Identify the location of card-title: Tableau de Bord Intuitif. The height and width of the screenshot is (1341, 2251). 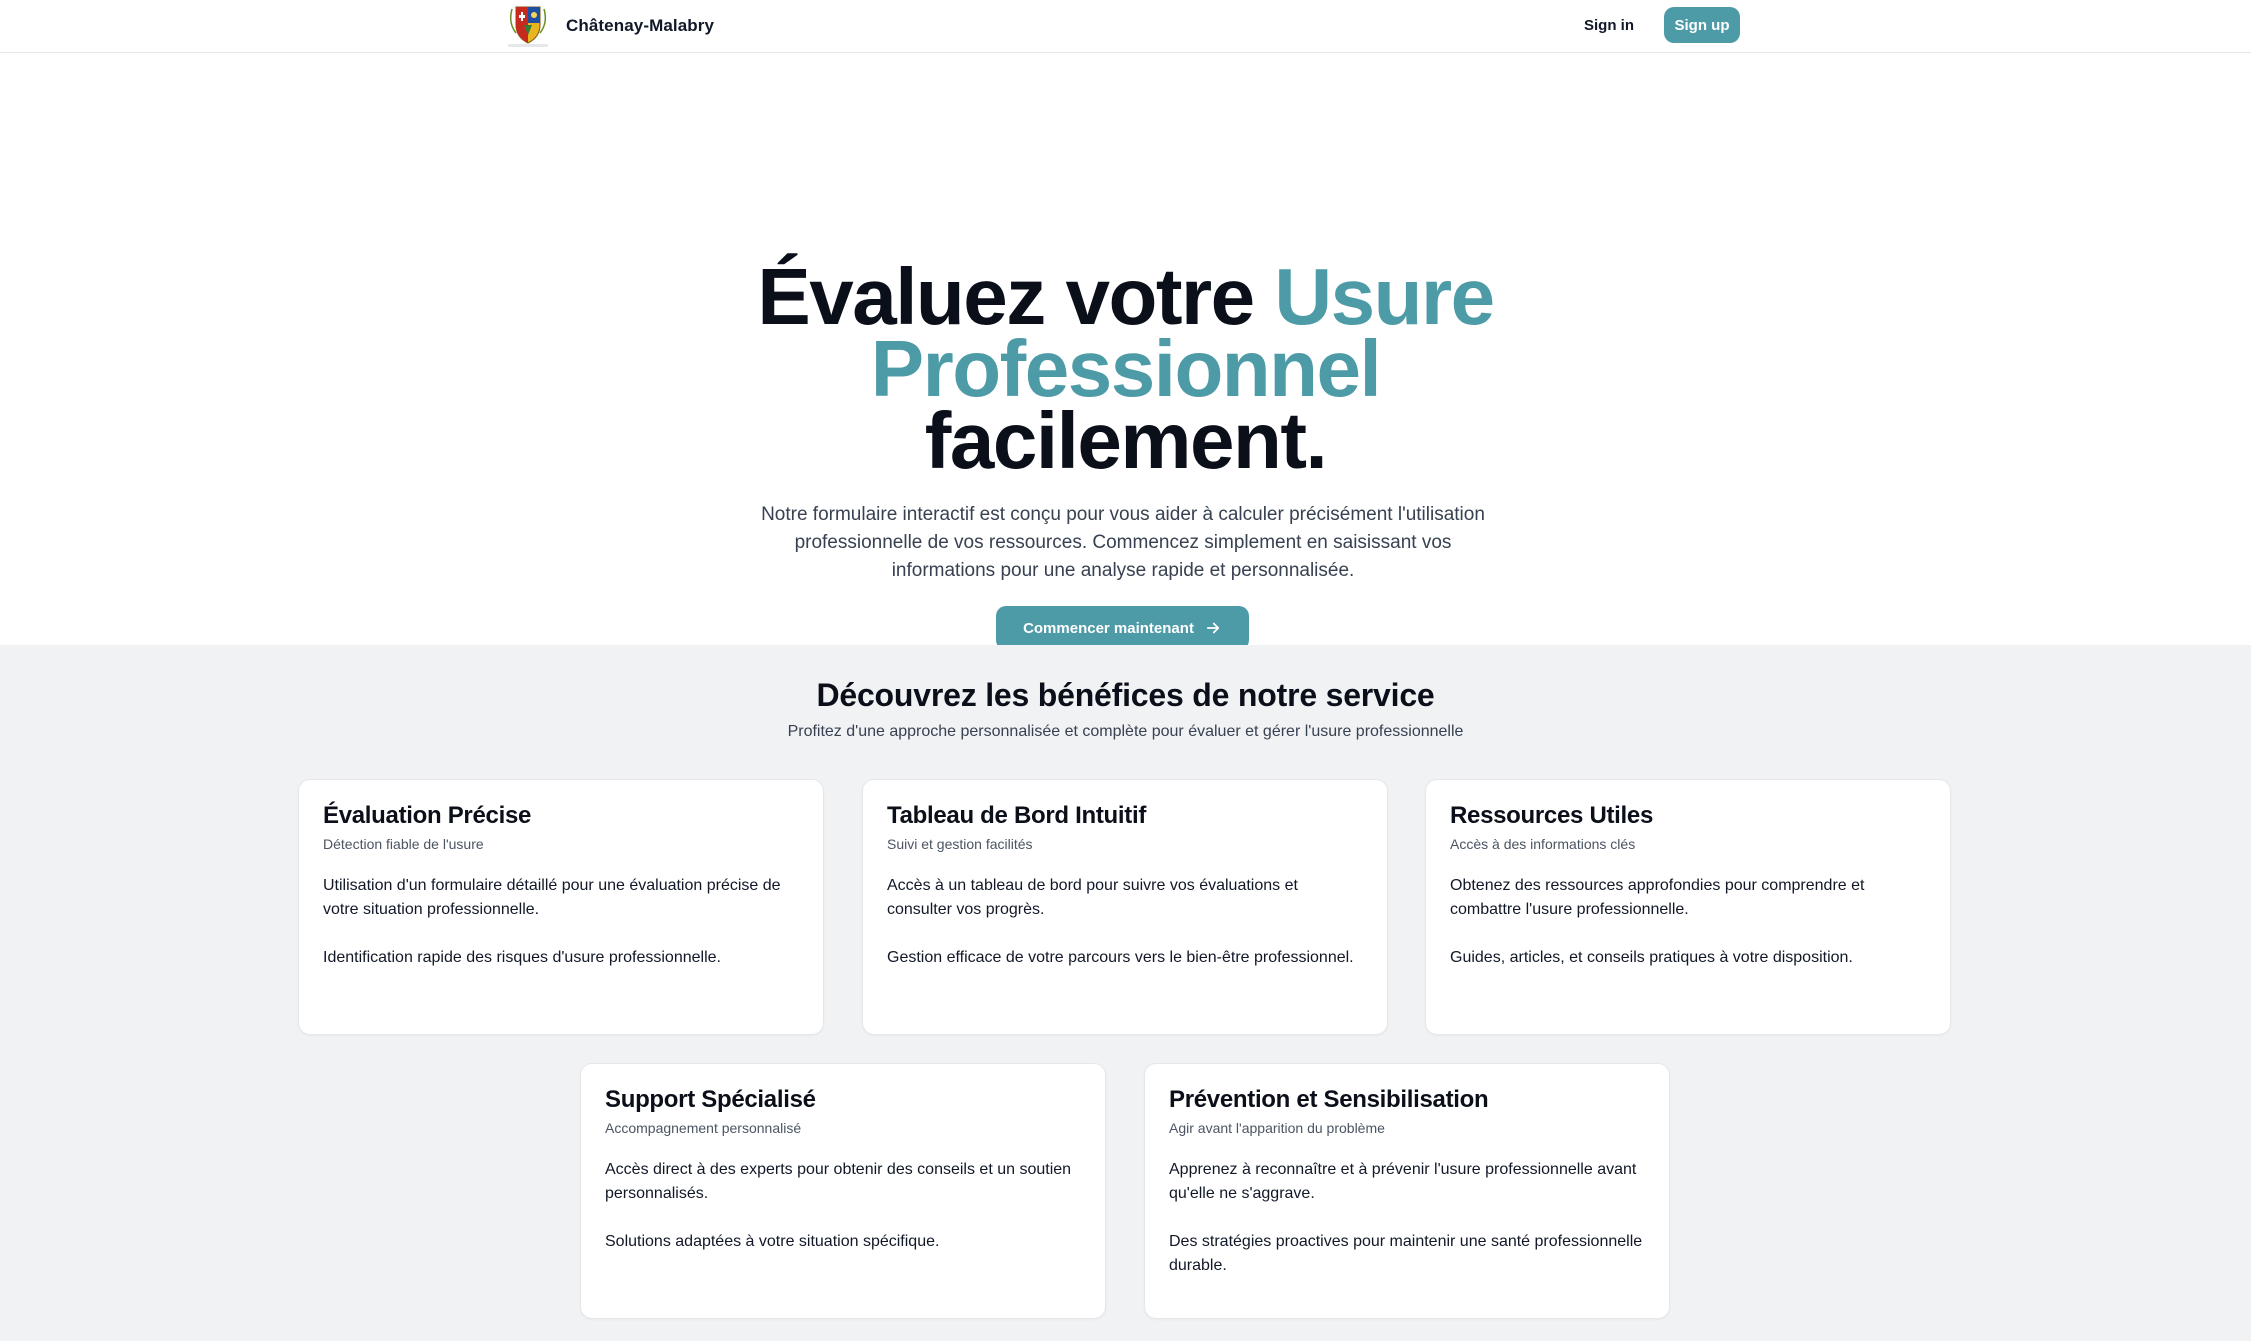
(1017, 815).